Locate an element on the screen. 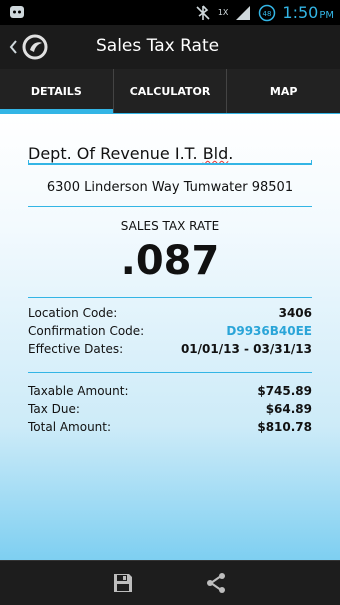  bottom-action-bar is located at coordinates (170, 582).